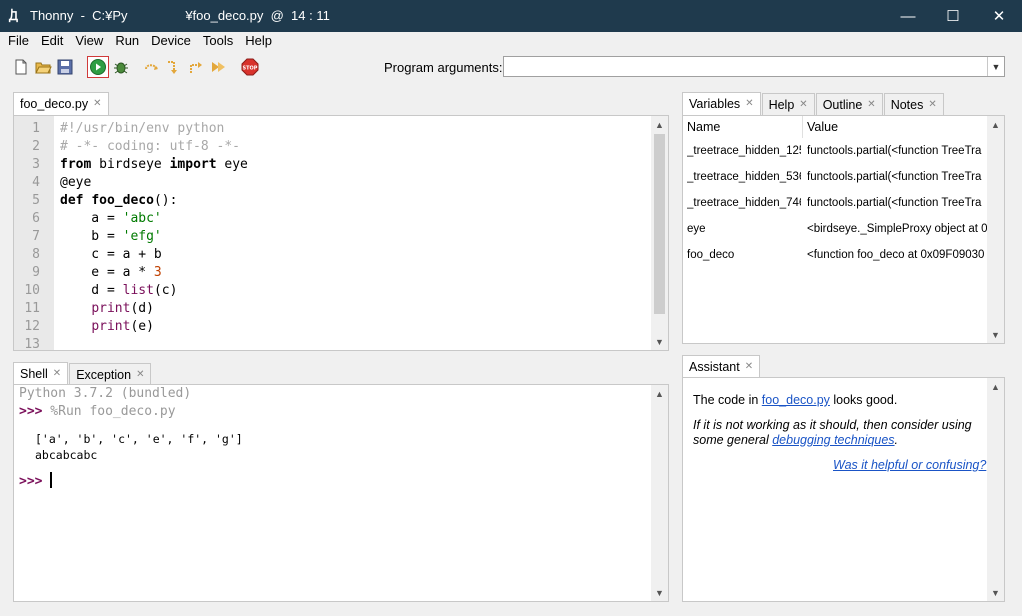  Describe the element at coordinates (52, 42) in the screenshot. I see `menu-edit: Edit` at that location.